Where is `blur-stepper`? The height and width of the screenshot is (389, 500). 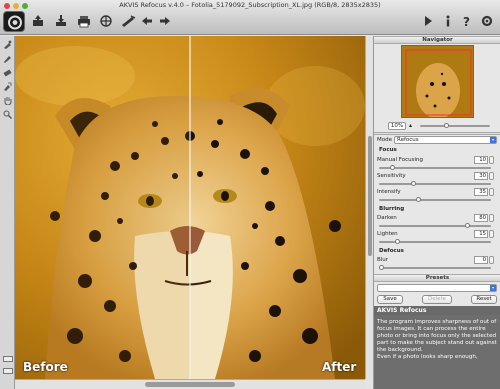 blur-stepper is located at coordinates (491, 260).